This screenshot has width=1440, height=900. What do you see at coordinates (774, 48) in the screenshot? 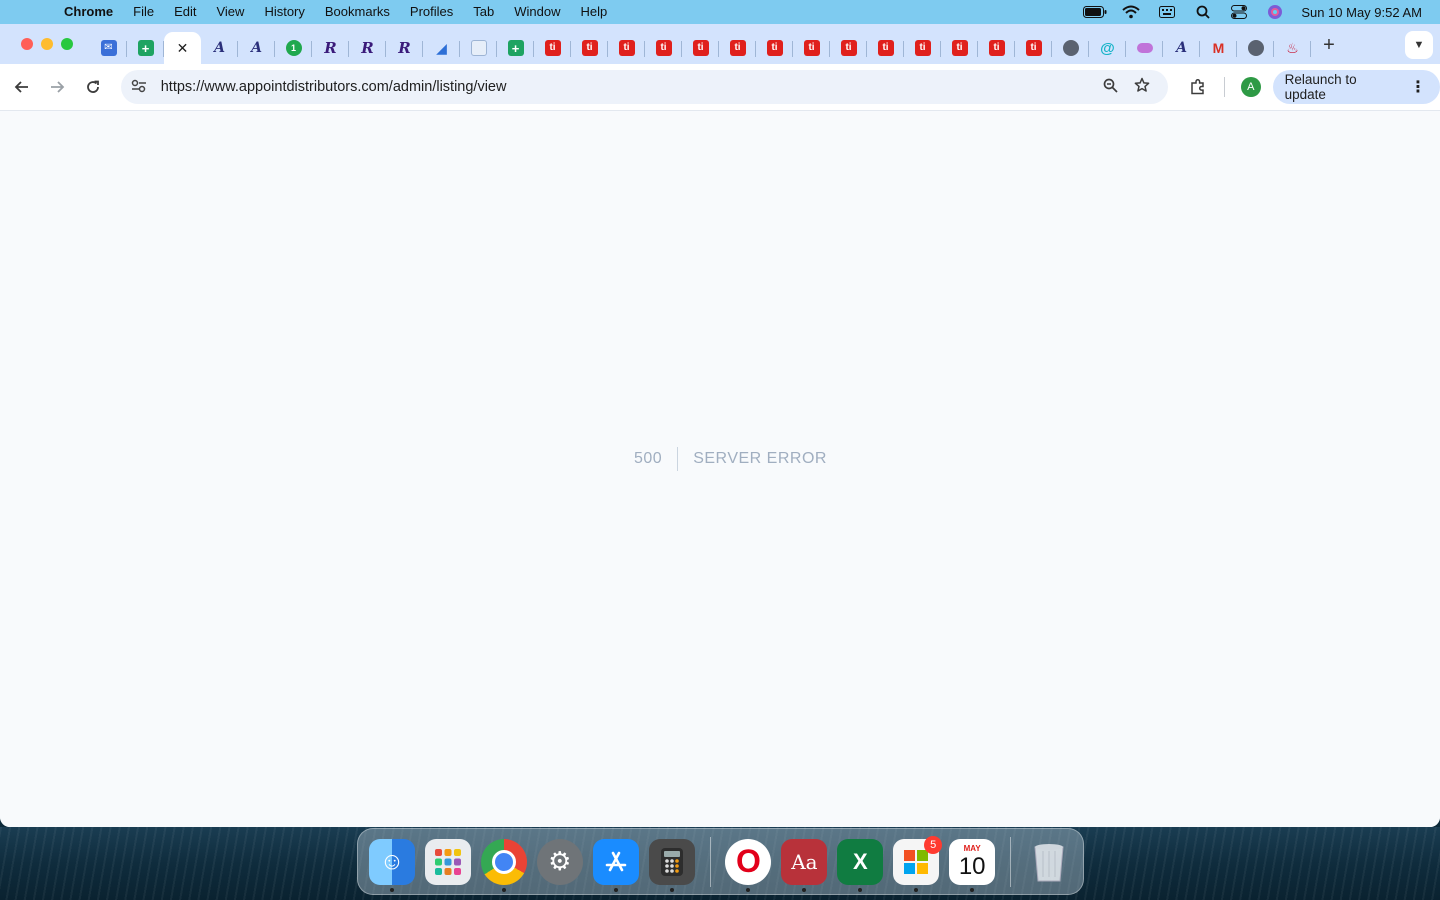
I see `tab-18: ti` at bounding box center [774, 48].